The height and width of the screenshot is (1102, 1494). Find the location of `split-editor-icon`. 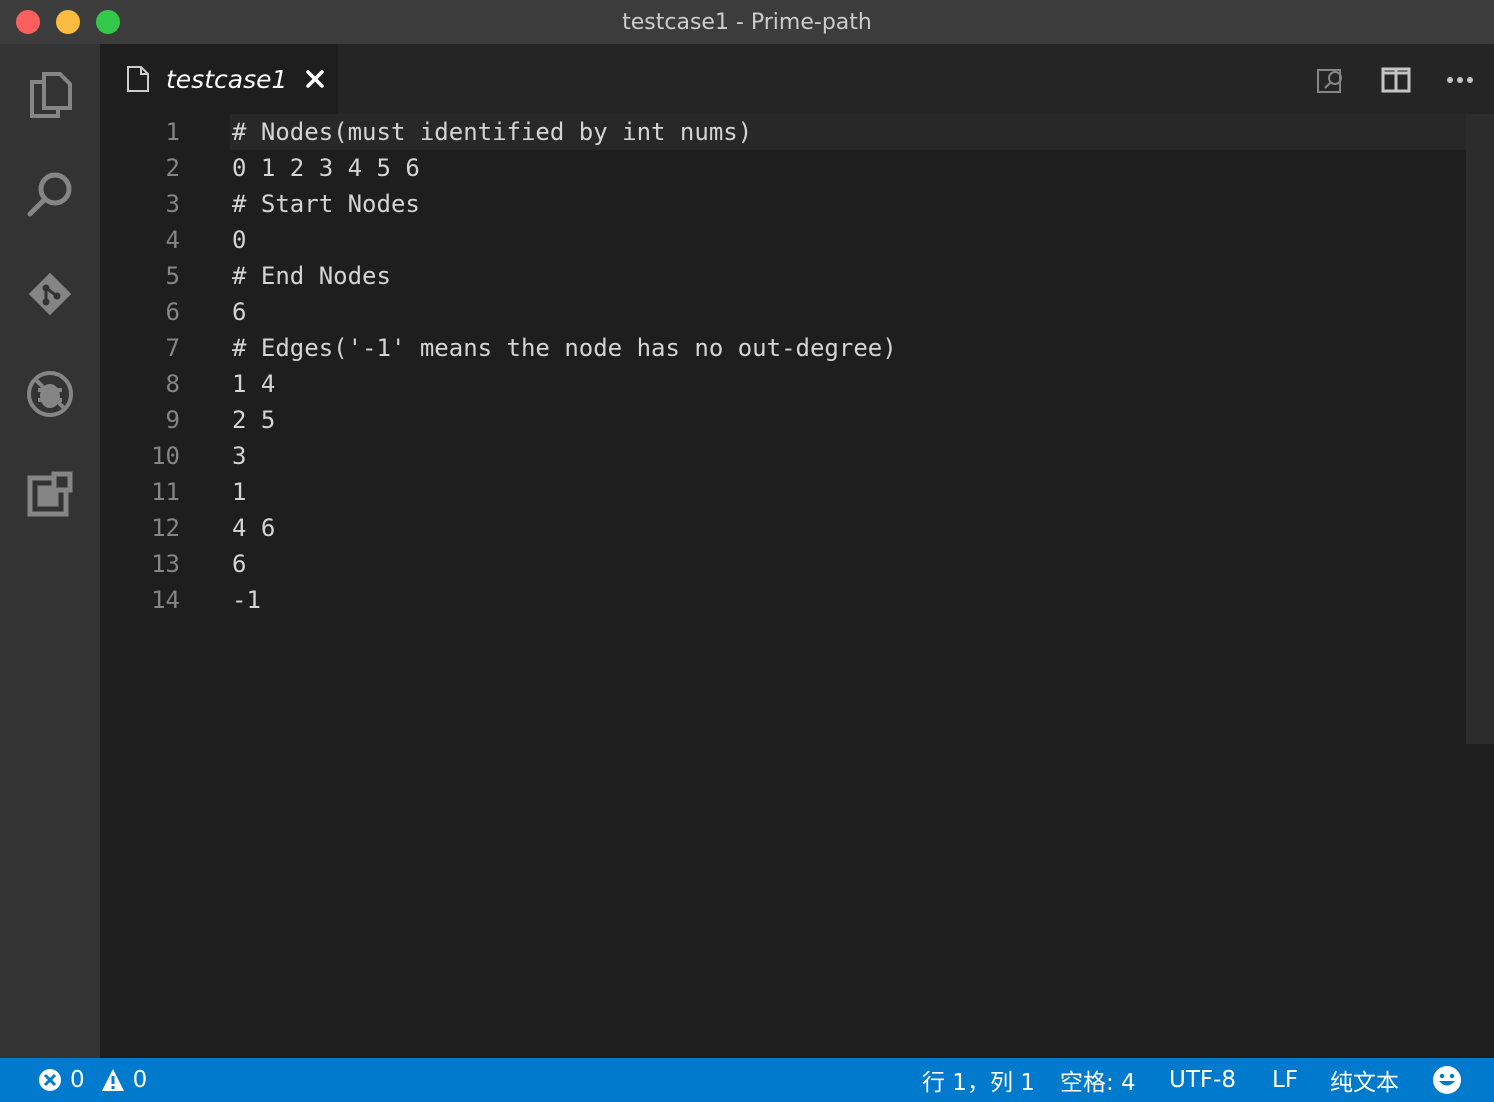

split-editor-icon is located at coordinates (1396, 80).